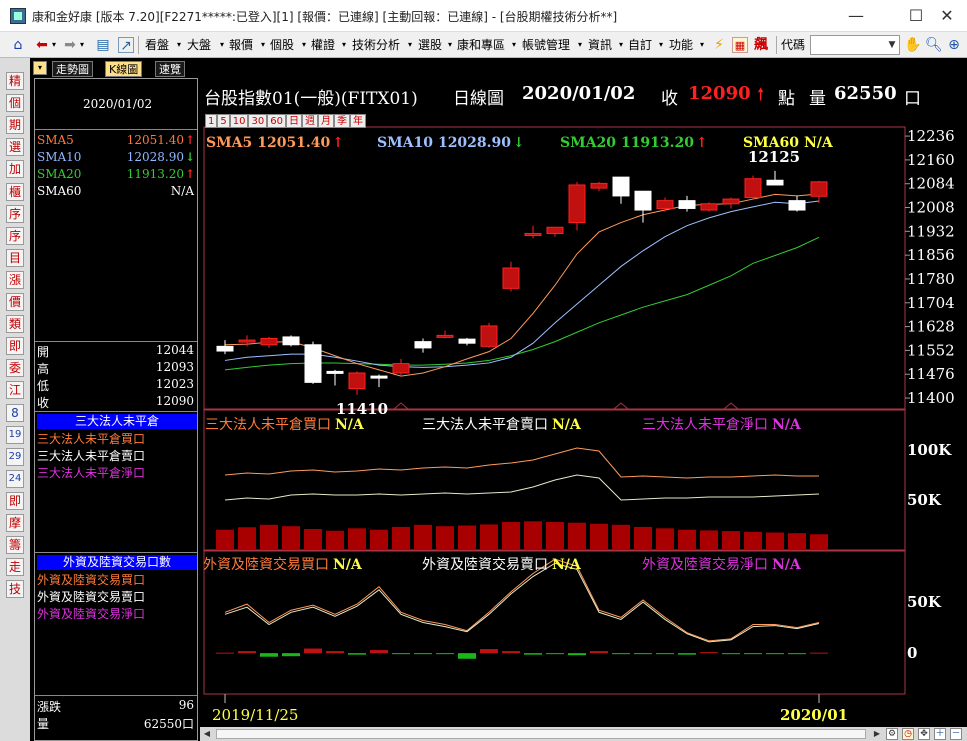 This screenshot has width=967, height=741. I want to click on shortcut-23: 技, so click(15, 589).